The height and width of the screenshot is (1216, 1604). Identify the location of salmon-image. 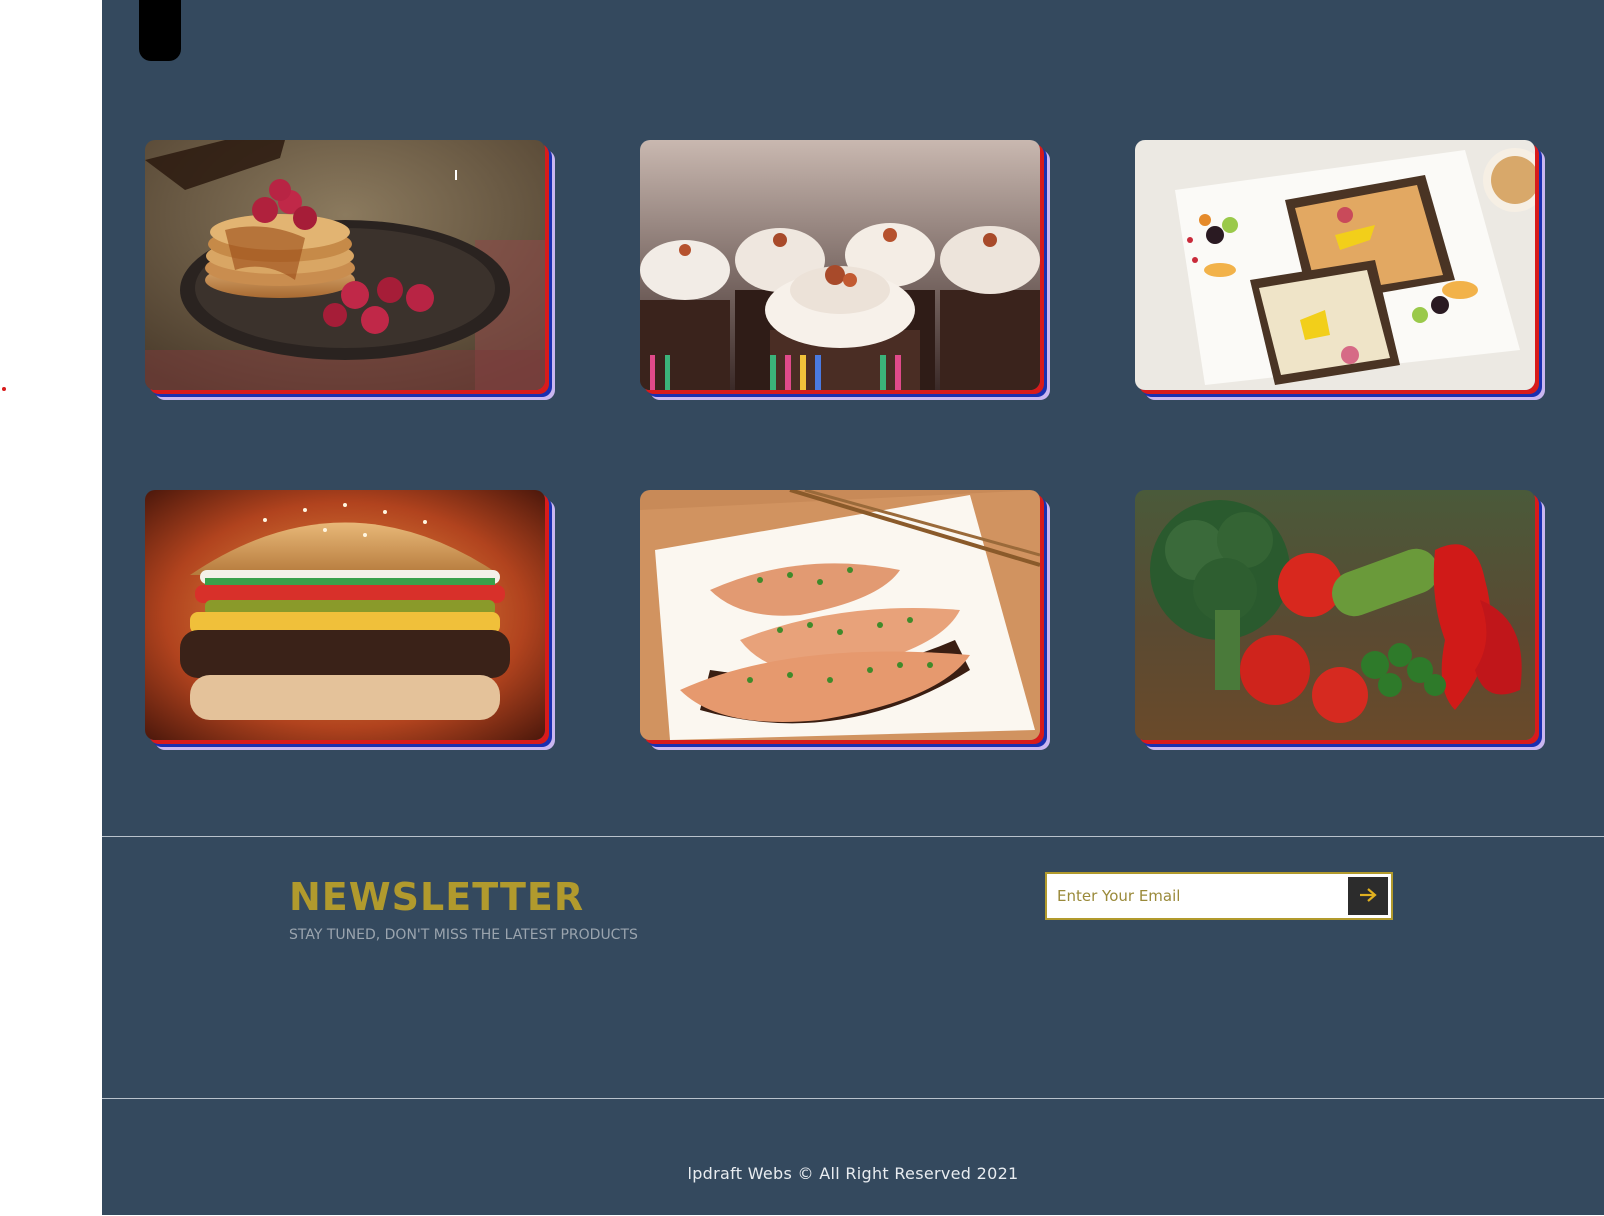
(840, 615).